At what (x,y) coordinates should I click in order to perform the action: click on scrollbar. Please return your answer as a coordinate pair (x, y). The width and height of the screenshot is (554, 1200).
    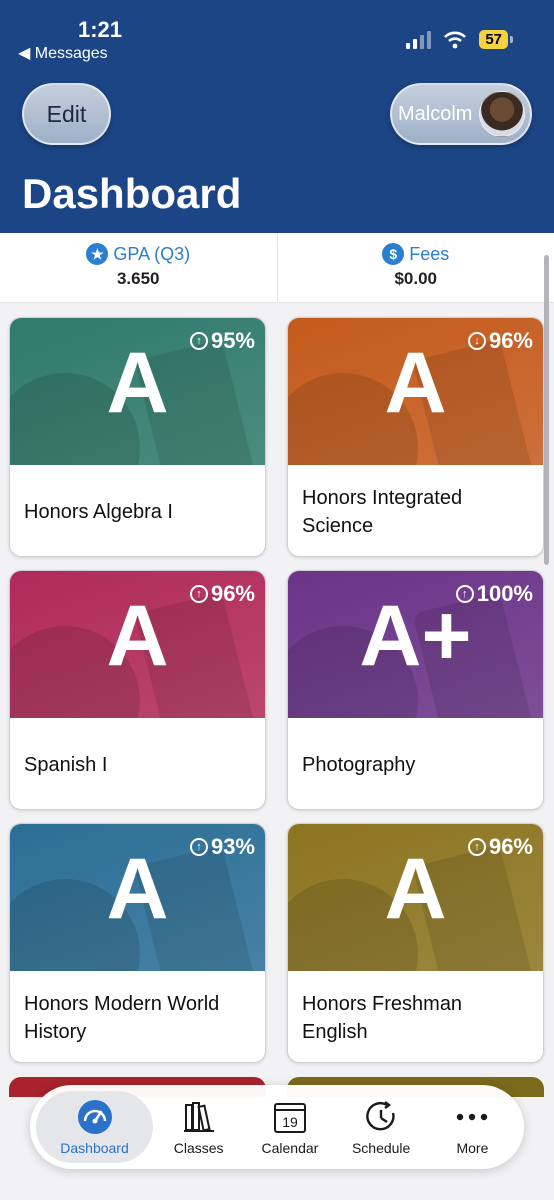
    Looking at the image, I should click on (546, 410).